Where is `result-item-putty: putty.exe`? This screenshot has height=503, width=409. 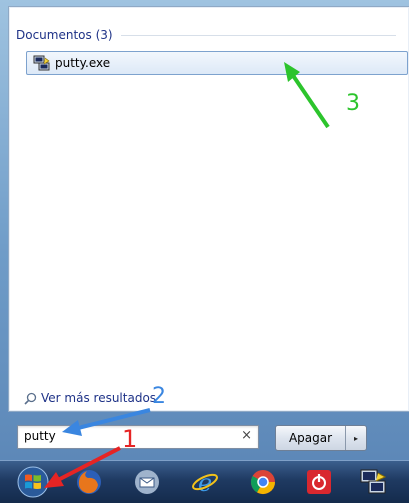 result-item-putty: putty.exe is located at coordinates (217, 63).